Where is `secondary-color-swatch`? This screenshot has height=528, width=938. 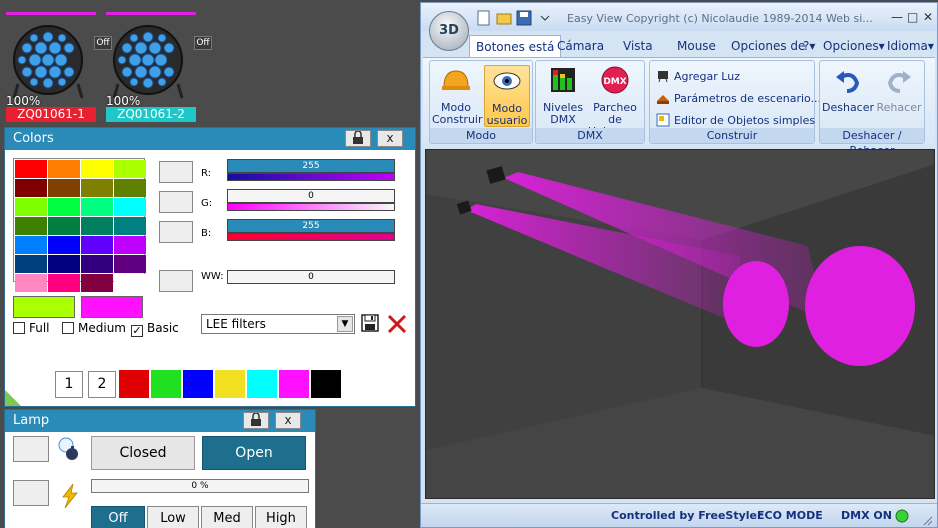
secondary-color-swatch is located at coordinates (112, 307).